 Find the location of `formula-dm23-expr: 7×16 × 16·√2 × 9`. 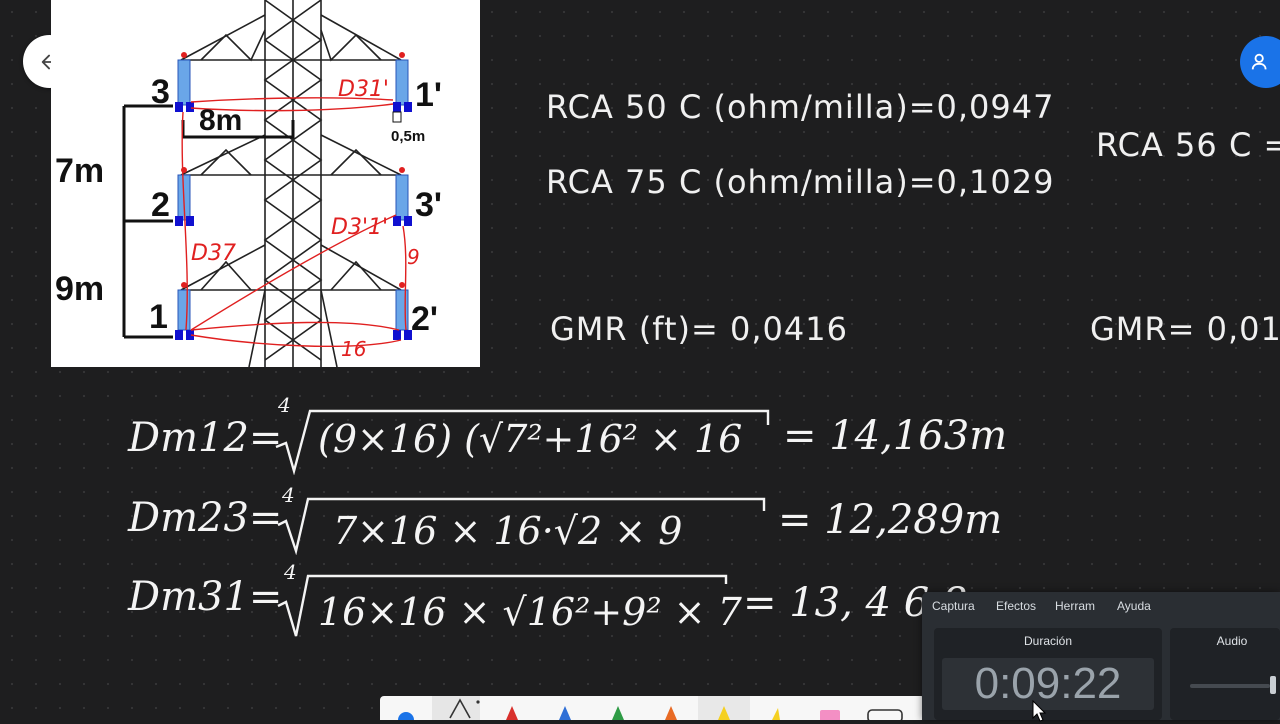

formula-dm23-expr: 7×16 × 16·√2 × 9 is located at coordinates (508, 531).